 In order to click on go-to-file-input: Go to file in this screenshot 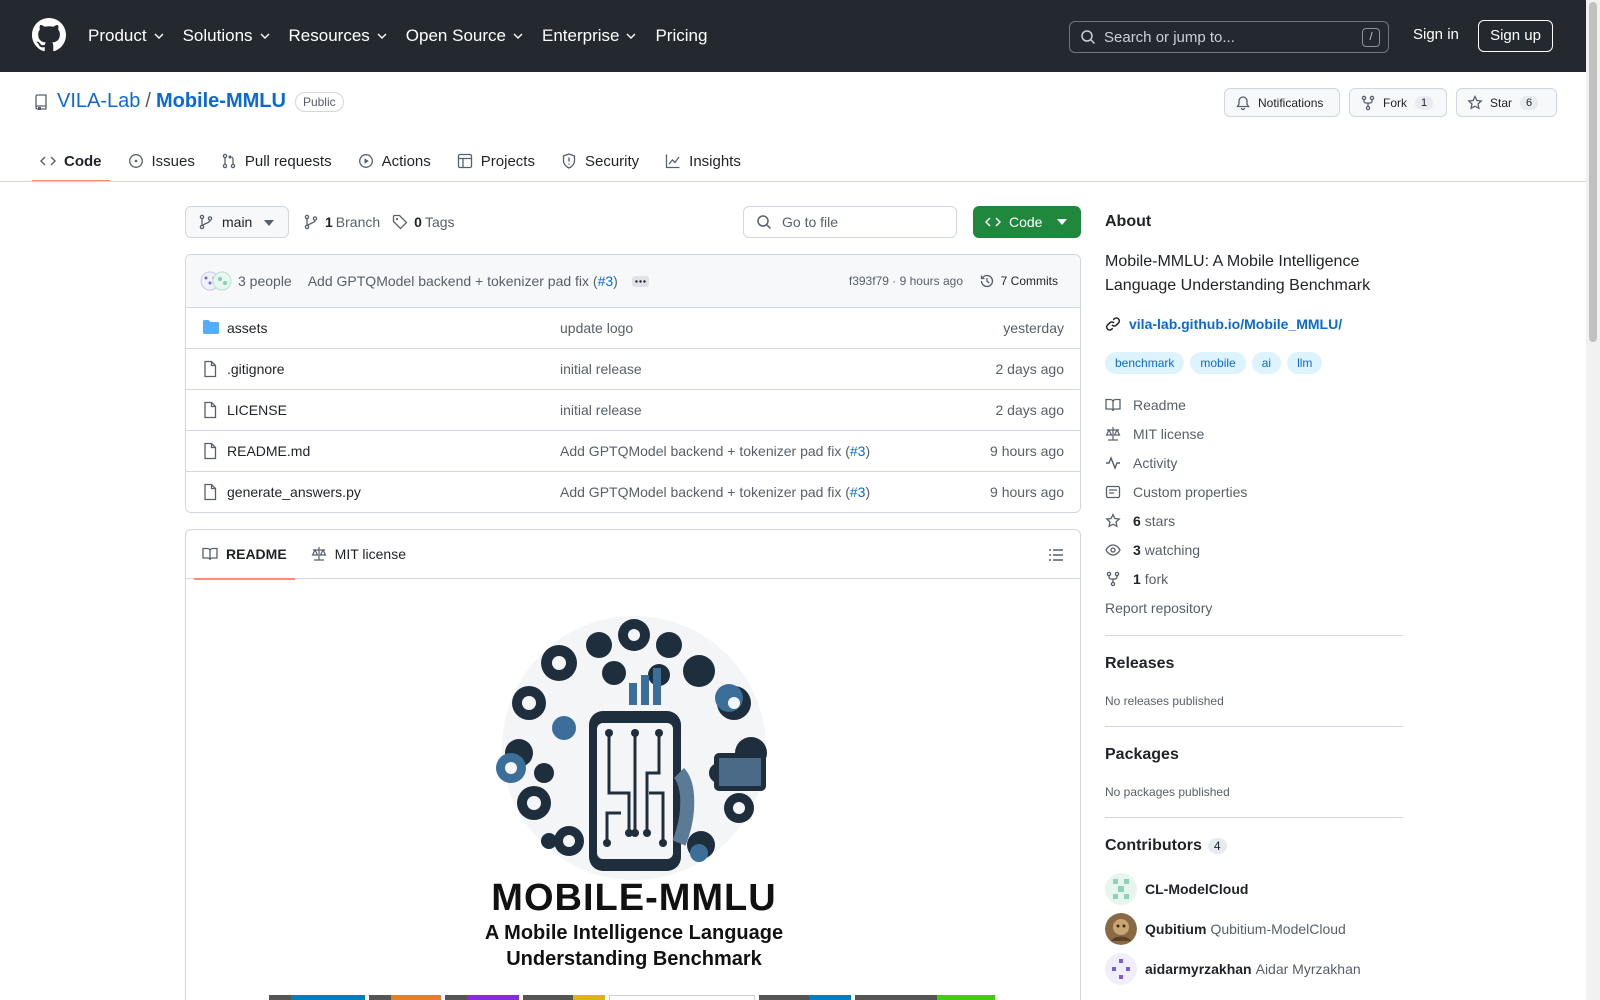, I will do `click(850, 222)`.